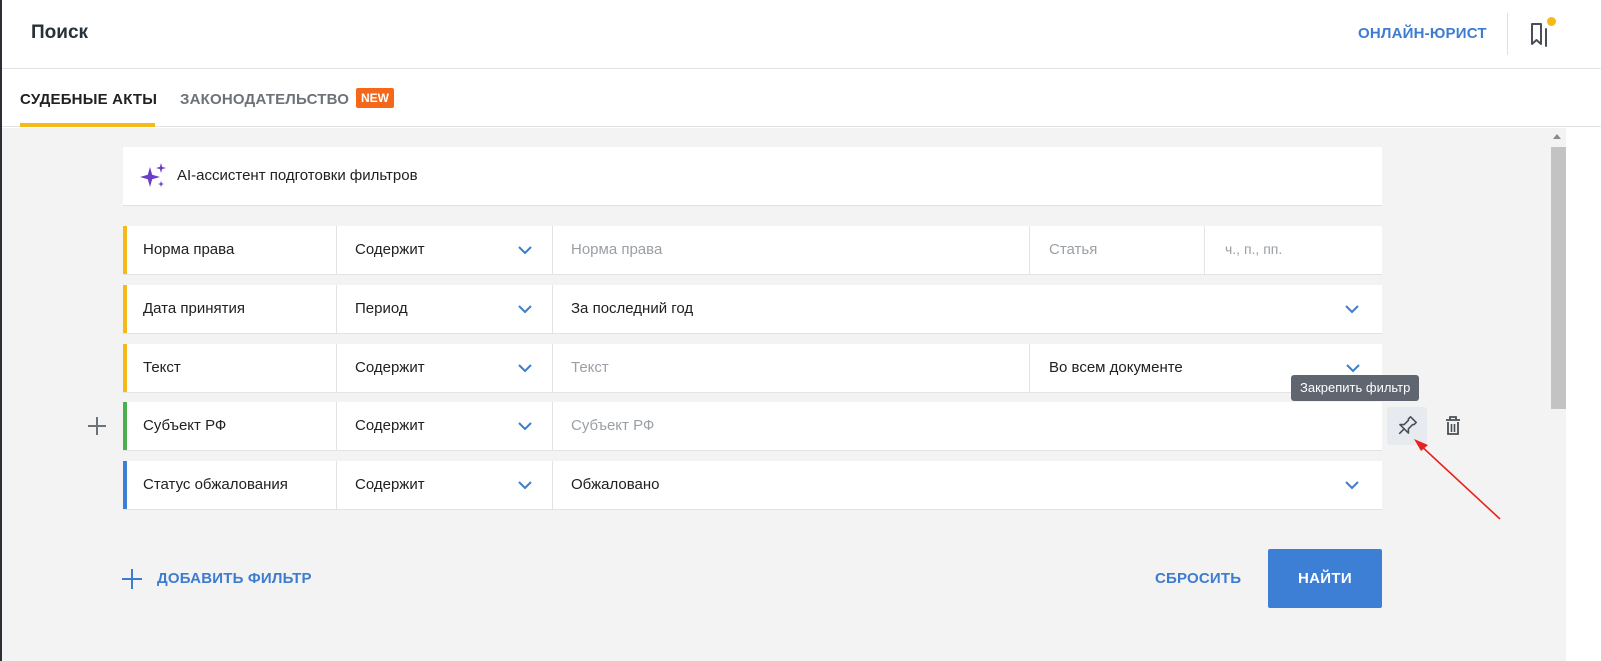 The height and width of the screenshot is (661, 1601). What do you see at coordinates (1198, 578) in the screenshot?
I see `reset-button: СБРОСИТЬ` at bounding box center [1198, 578].